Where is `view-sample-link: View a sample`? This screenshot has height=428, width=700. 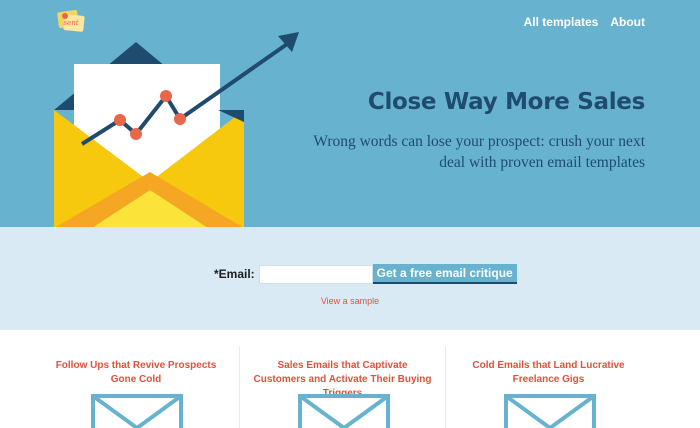
view-sample-link: View a sample is located at coordinates (350, 301).